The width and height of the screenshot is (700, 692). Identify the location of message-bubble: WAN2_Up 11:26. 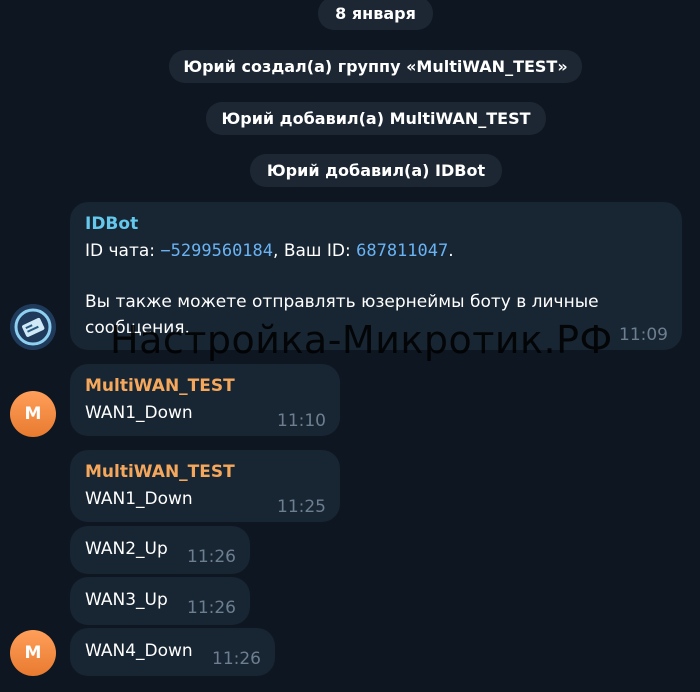
(160, 550).